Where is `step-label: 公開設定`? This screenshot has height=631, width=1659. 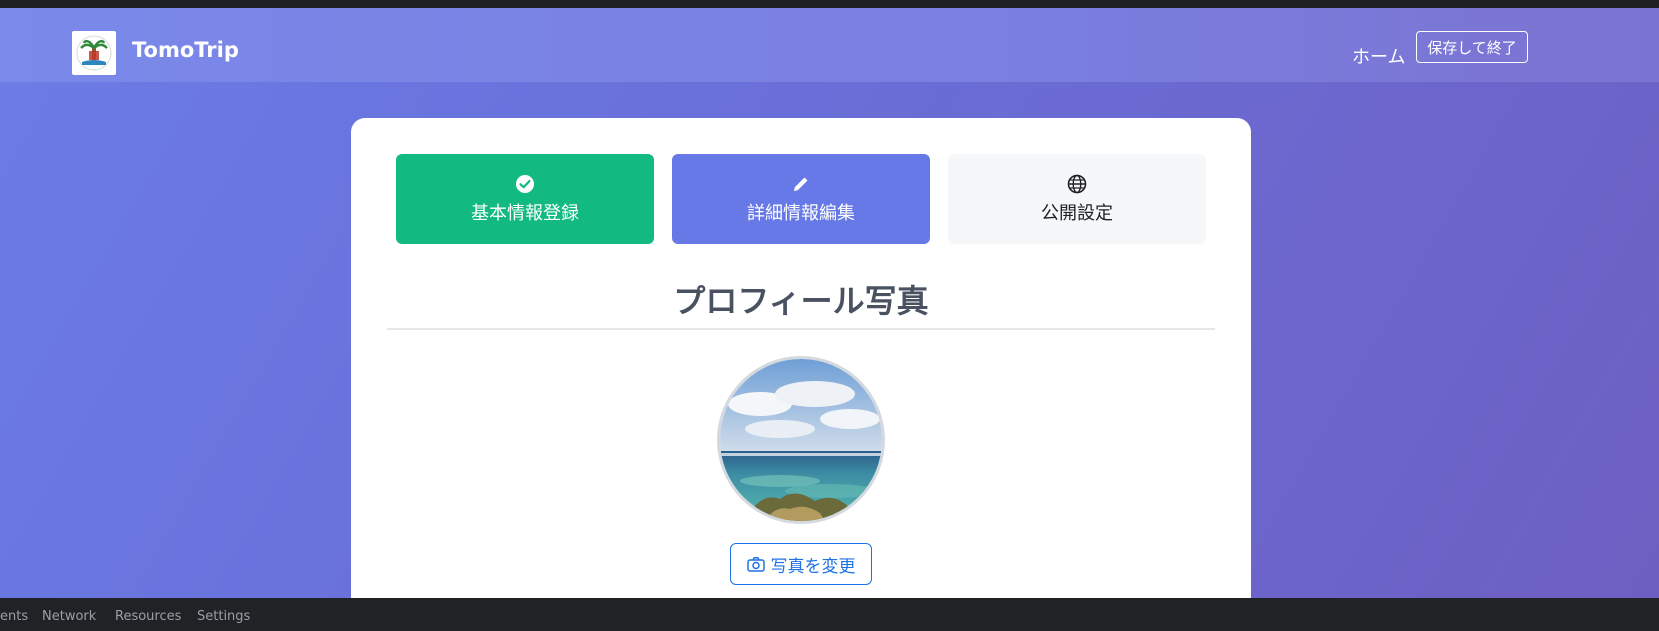 step-label: 公開設定 is located at coordinates (1077, 213).